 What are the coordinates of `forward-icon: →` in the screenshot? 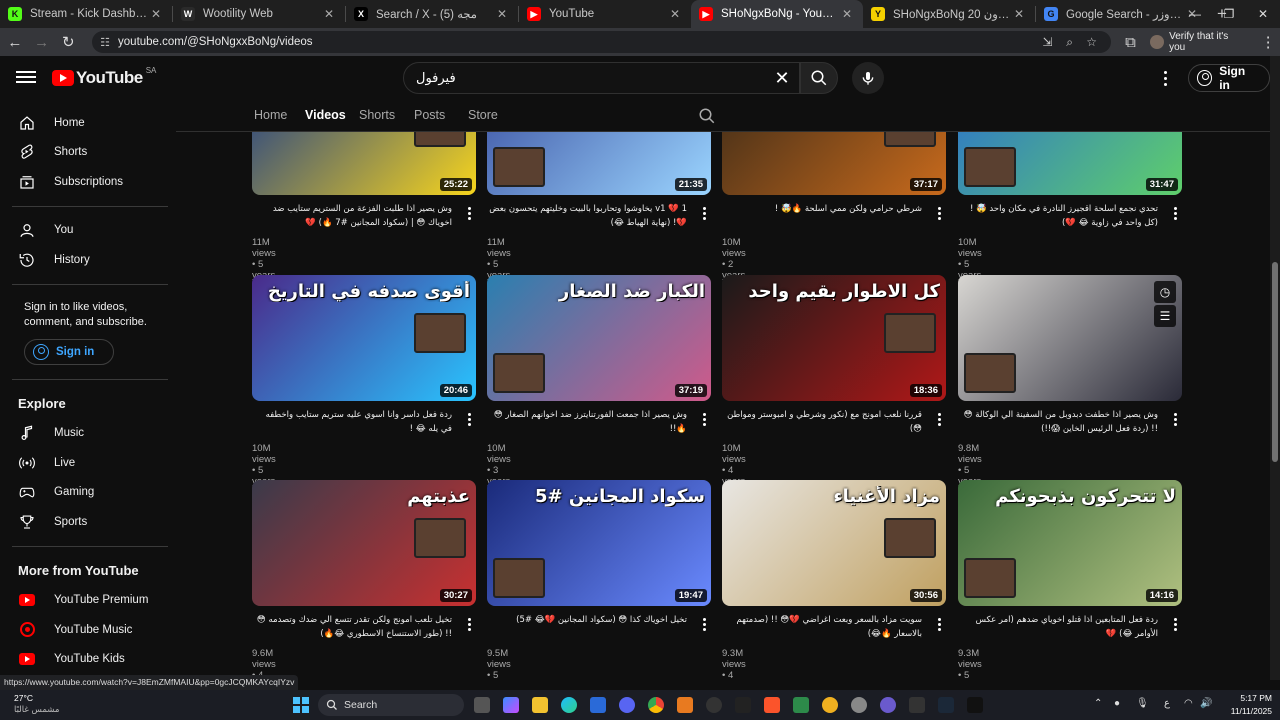 It's located at (42, 42).